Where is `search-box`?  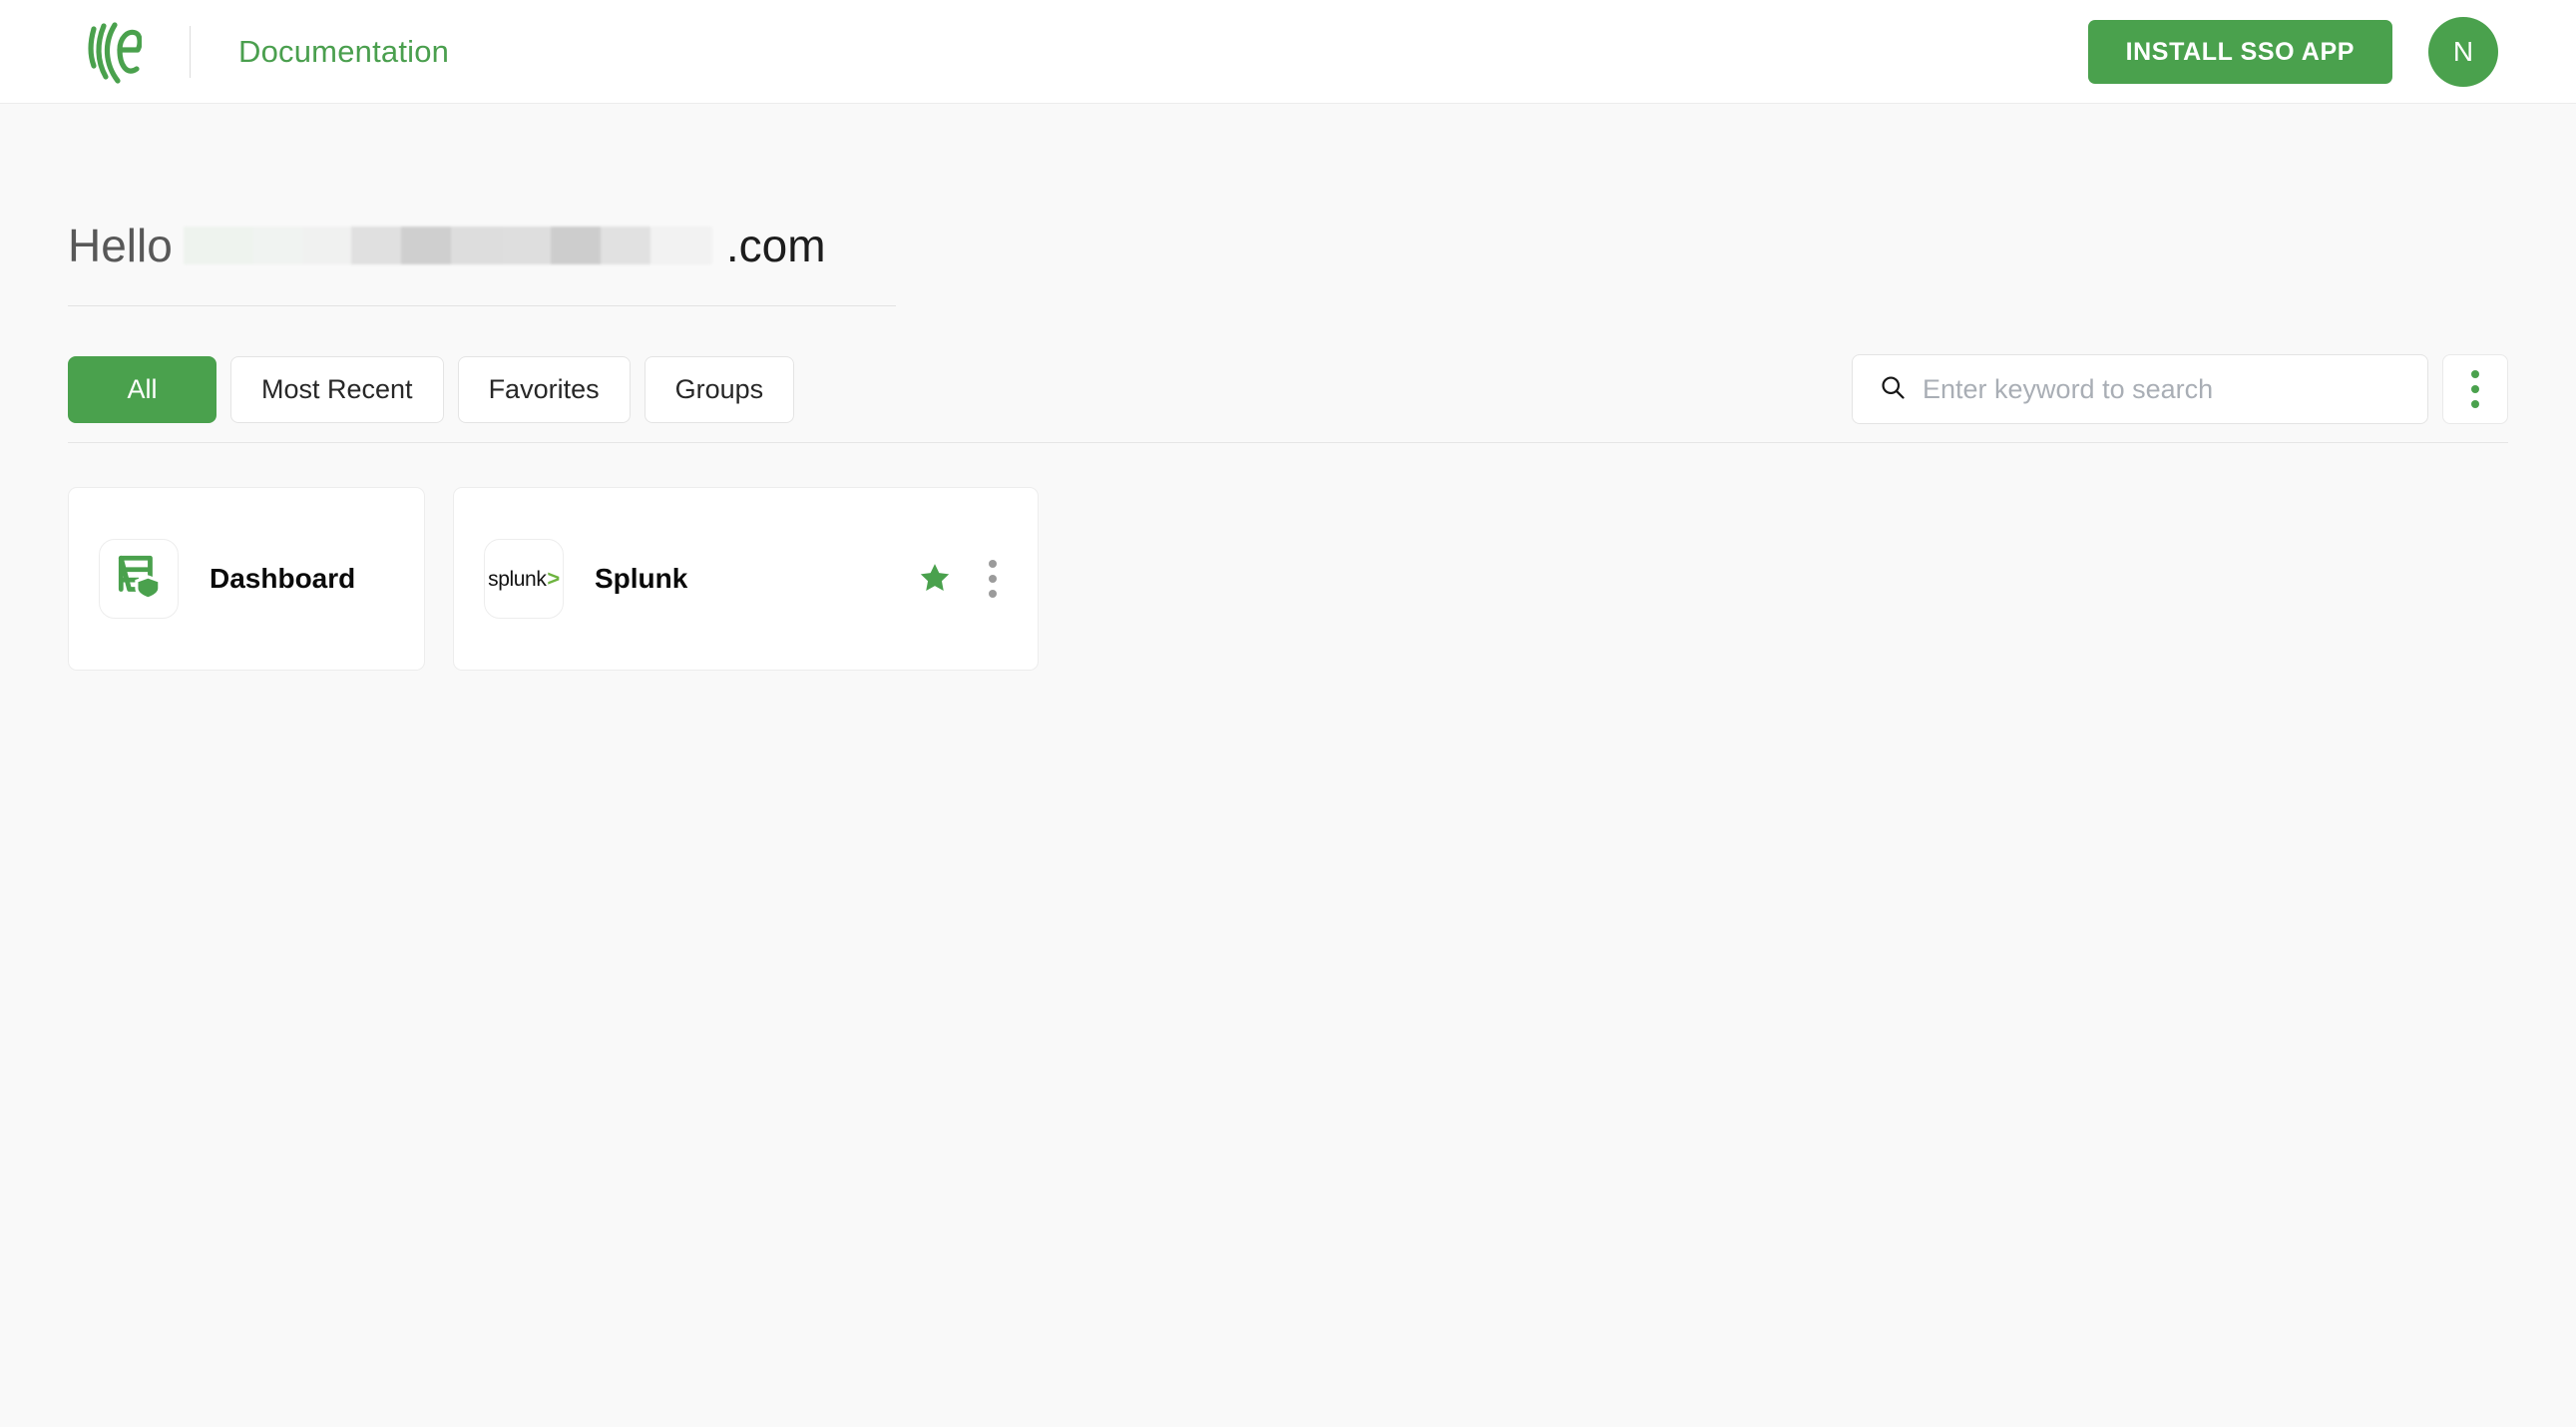 search-box is located at coordinates (2140, 389).